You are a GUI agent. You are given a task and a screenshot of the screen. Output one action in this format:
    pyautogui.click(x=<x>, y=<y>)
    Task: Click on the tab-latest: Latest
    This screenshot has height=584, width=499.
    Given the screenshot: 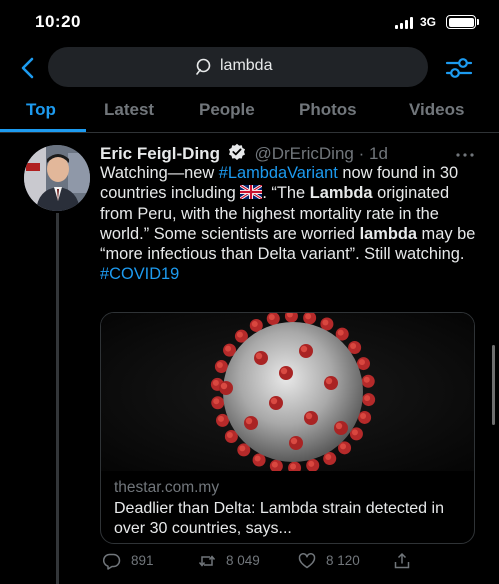 What is the action you would take?
    pyautogui.click(x=129, y=110)
    